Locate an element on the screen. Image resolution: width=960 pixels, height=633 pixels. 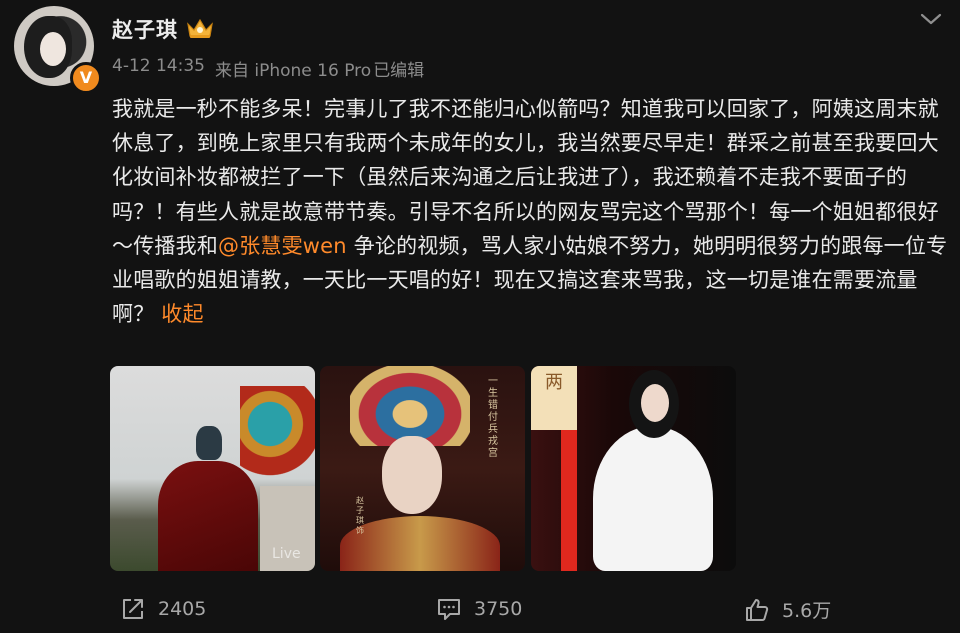
poster-text-right: 一生错付兵戎宫 is located at coordinates (493, 417).